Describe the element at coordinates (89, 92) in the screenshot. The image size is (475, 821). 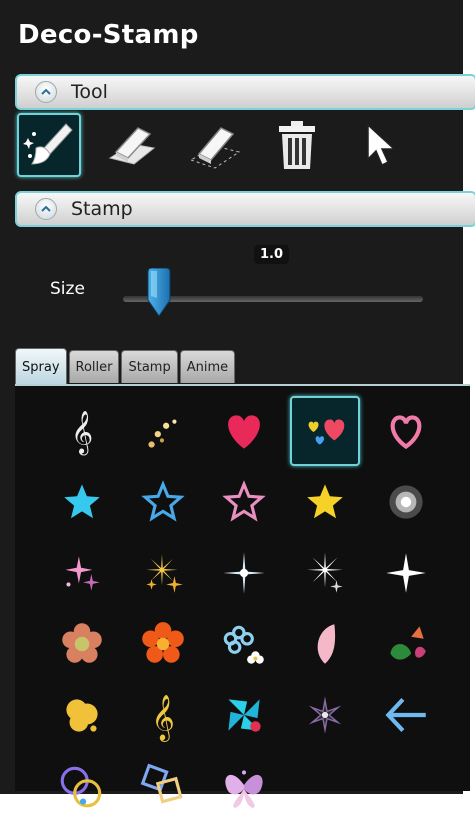
I see `tool-section-label: Tool` at that location.